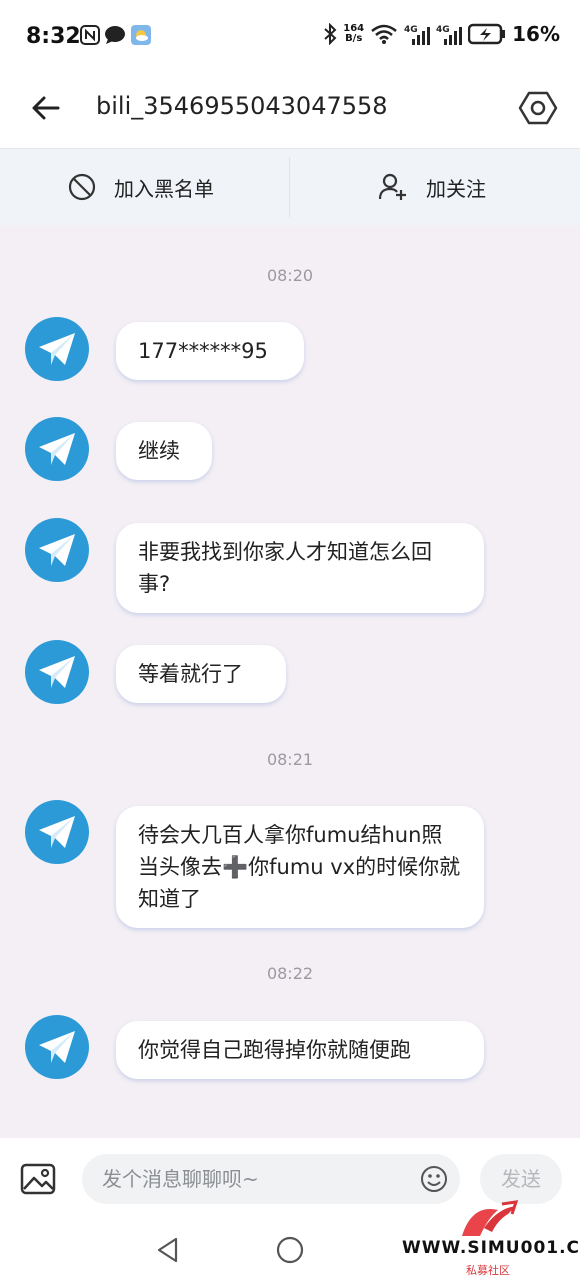 The height and width of the screenshot is (1282, 580). I want to click on watermark: WWW.SIMU001.CN 私募社区, so click(490, 1239).